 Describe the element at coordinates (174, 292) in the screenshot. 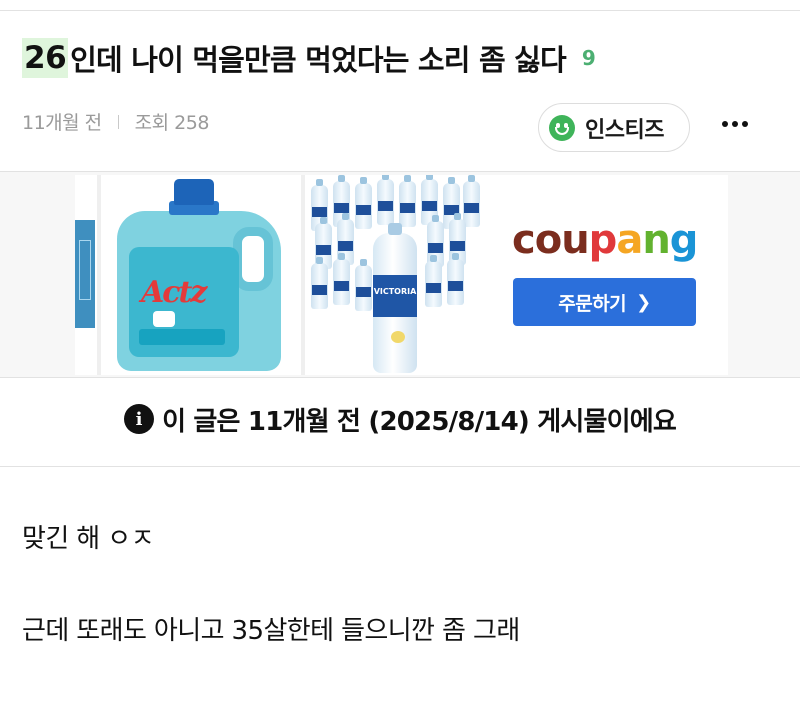

I see `detergent-logo: Actz` at that location.